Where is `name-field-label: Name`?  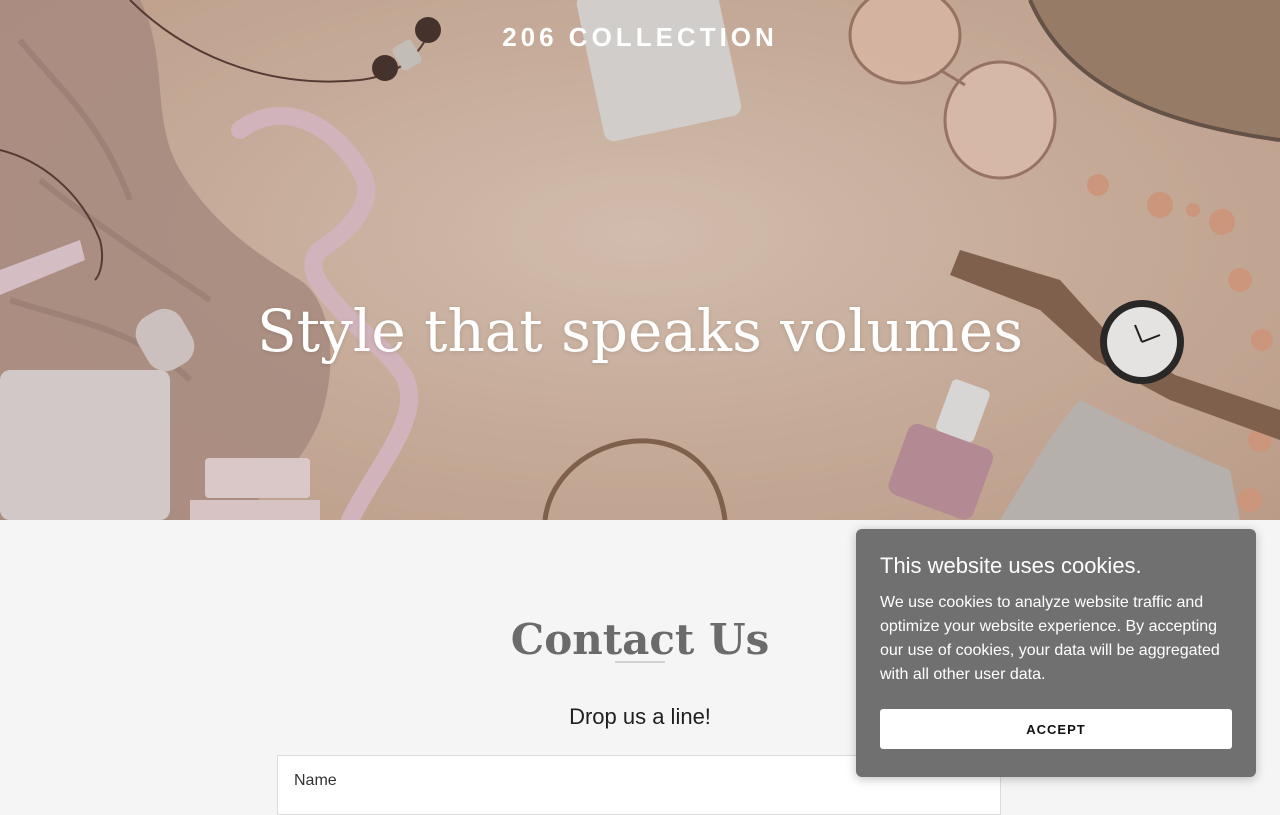
name-field-label: Name is located at coordinates (315, 780).